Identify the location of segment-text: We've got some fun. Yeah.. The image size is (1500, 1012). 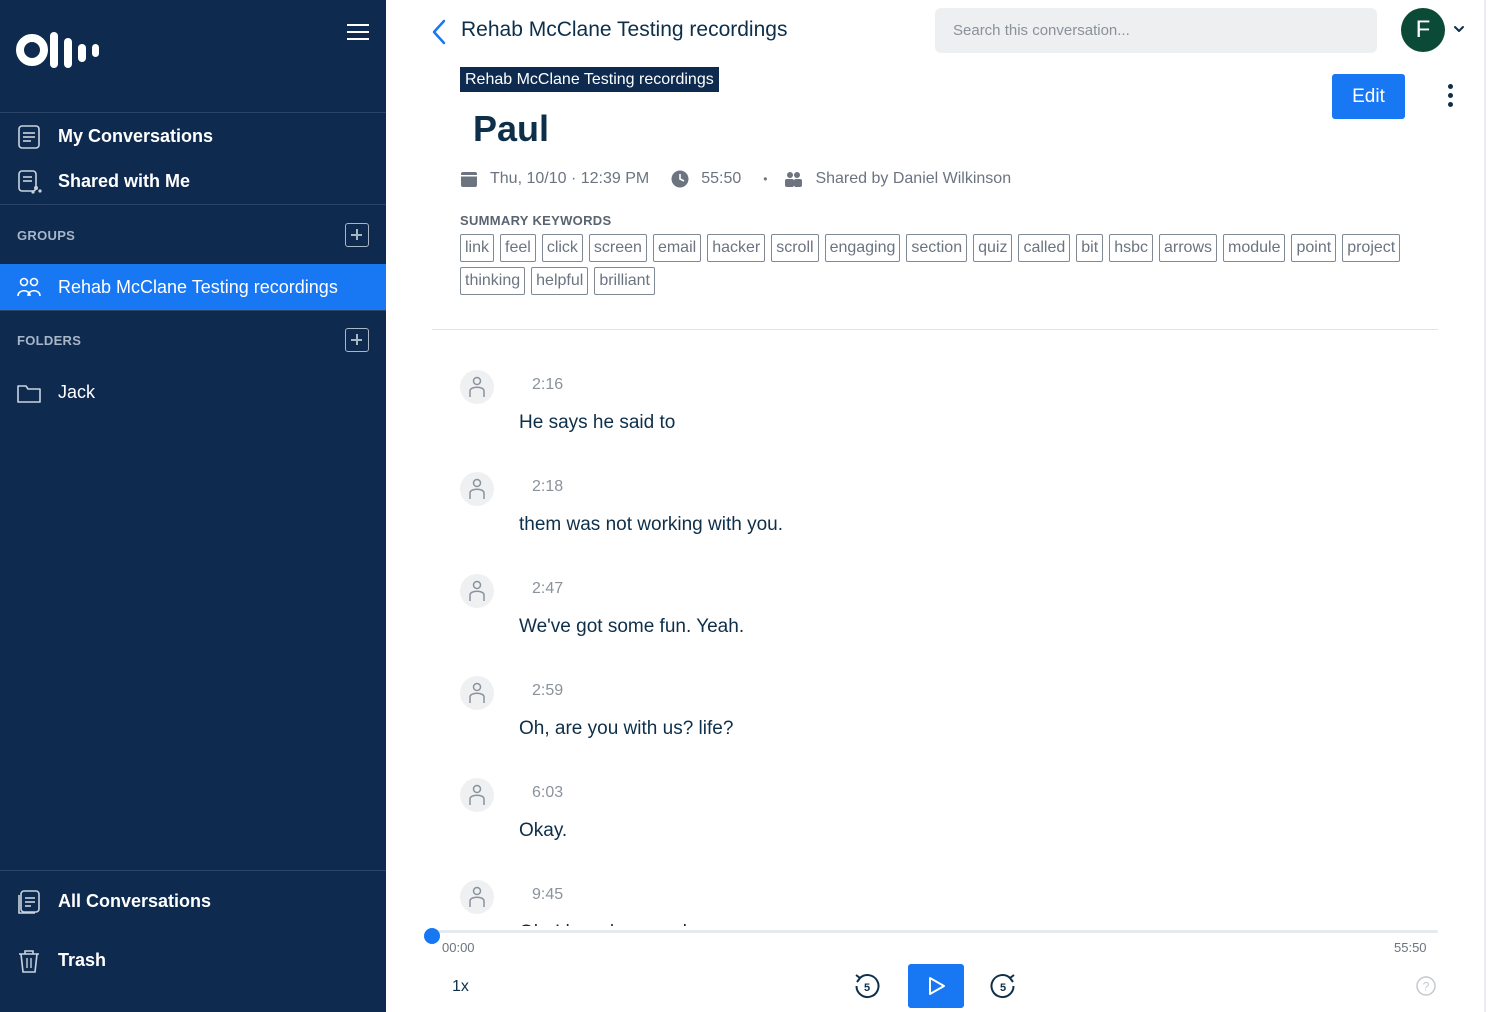
(632, 626).